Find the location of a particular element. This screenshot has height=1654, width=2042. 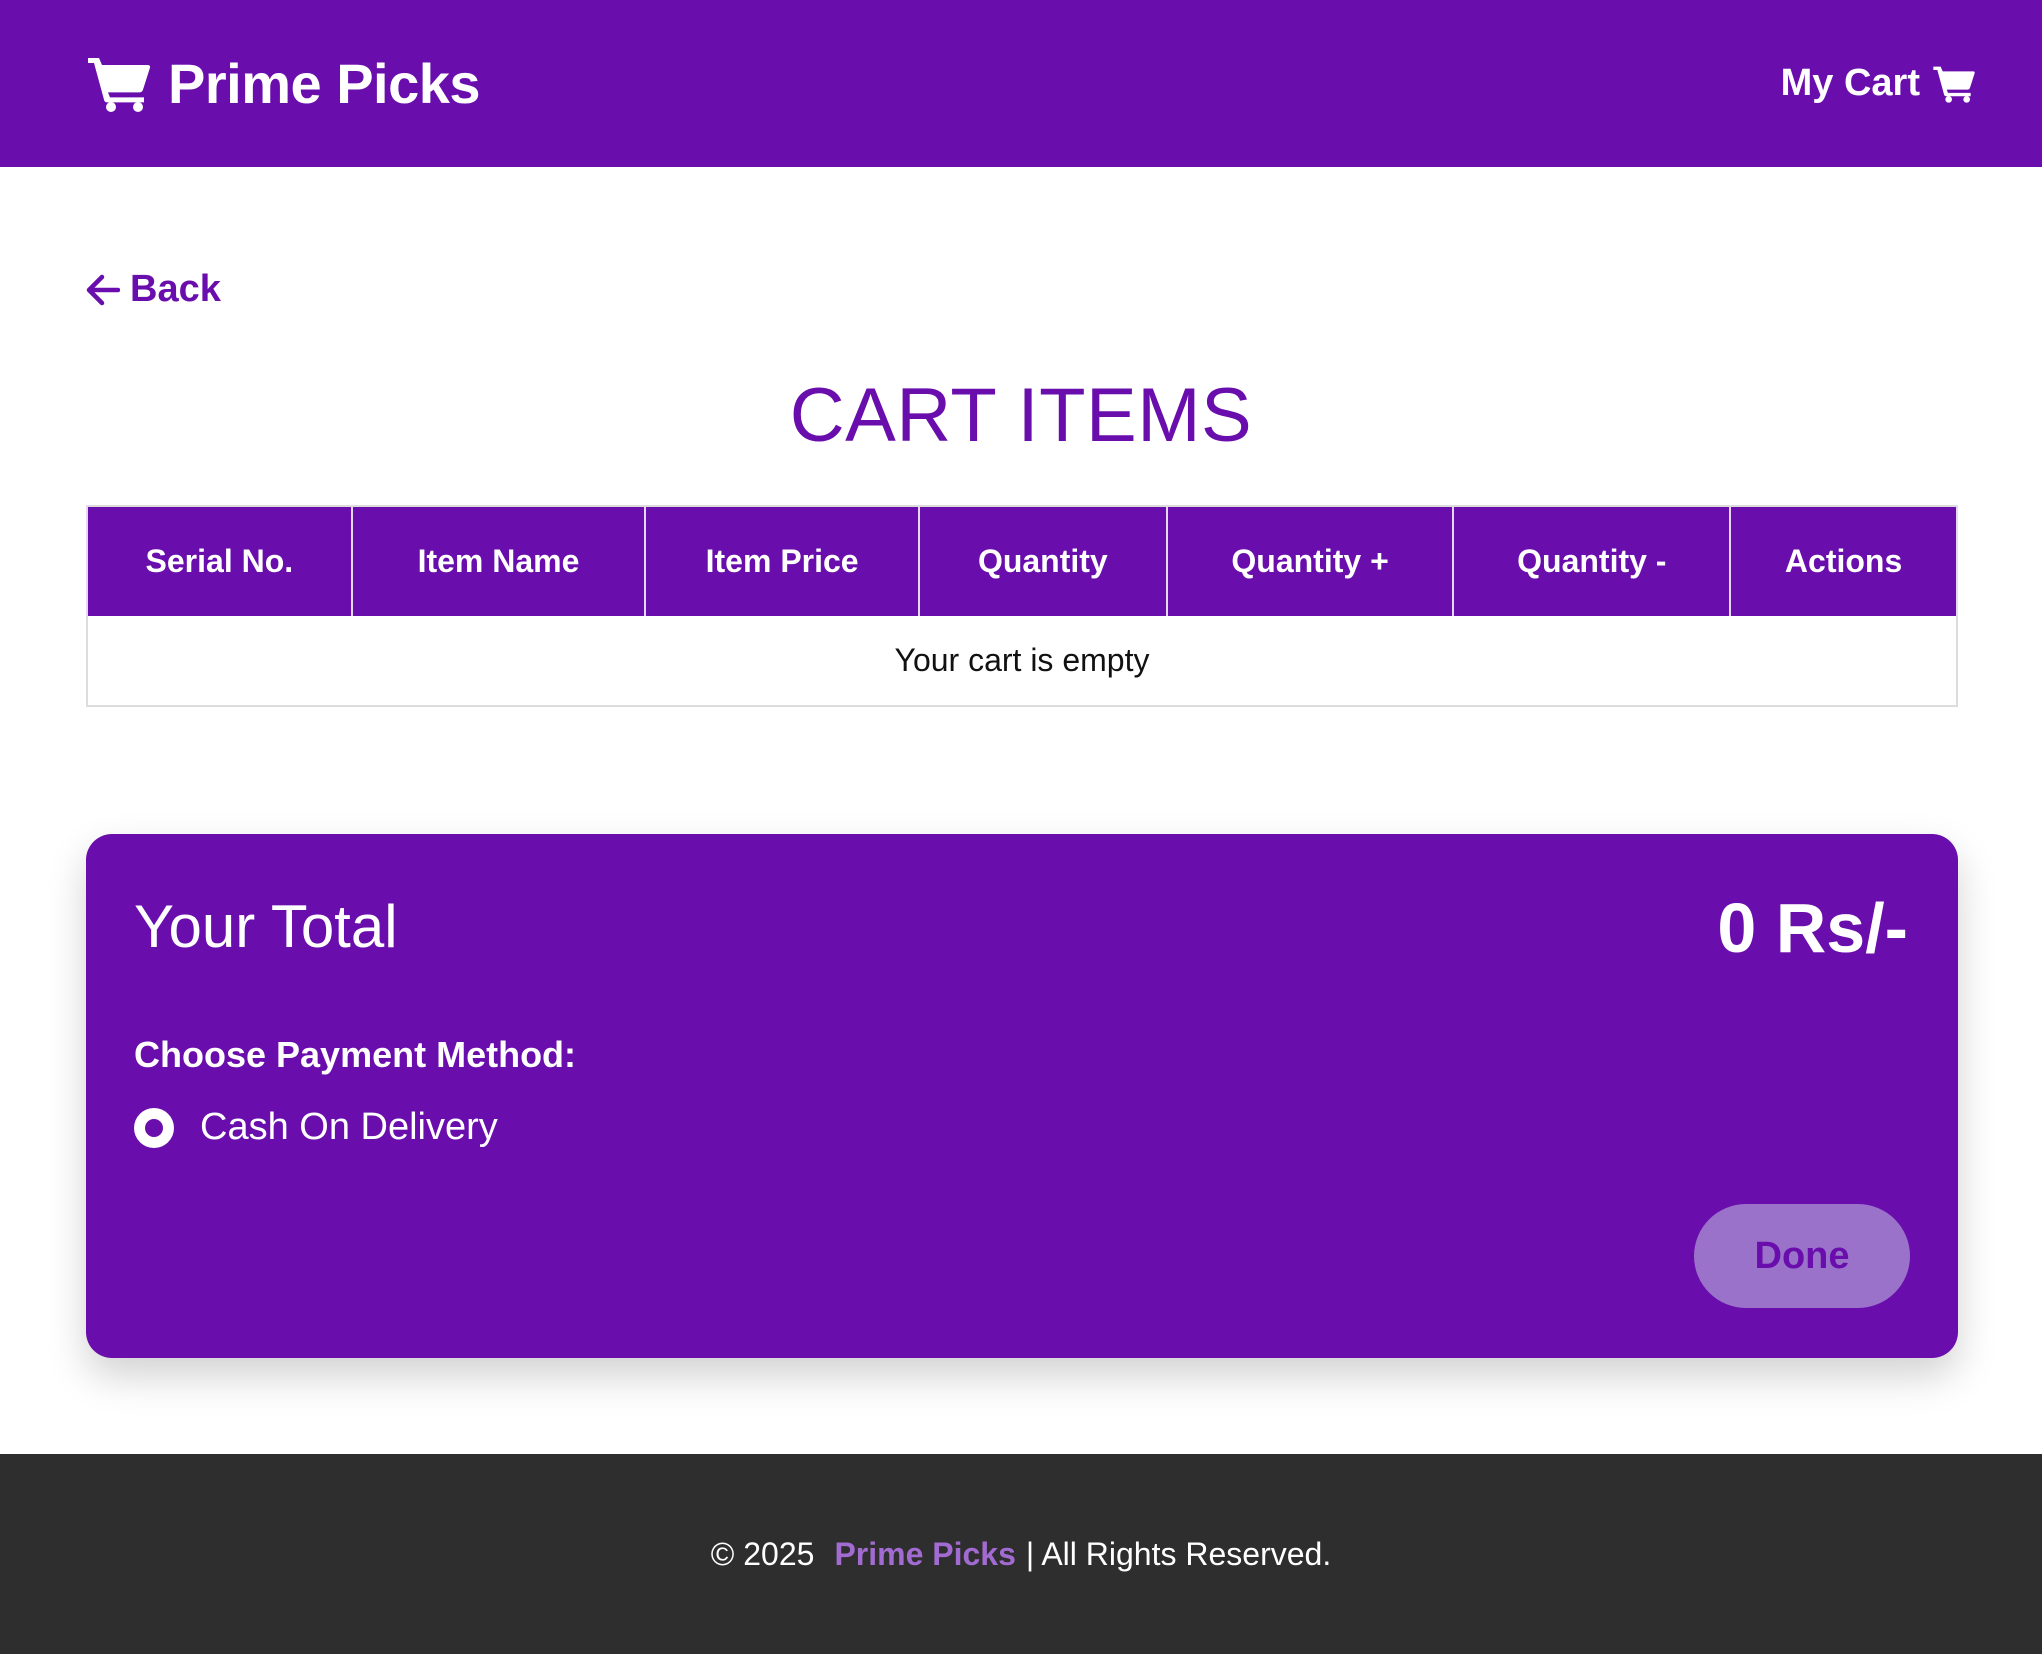

done-button: Done is located at coordinates (1802, 1256).